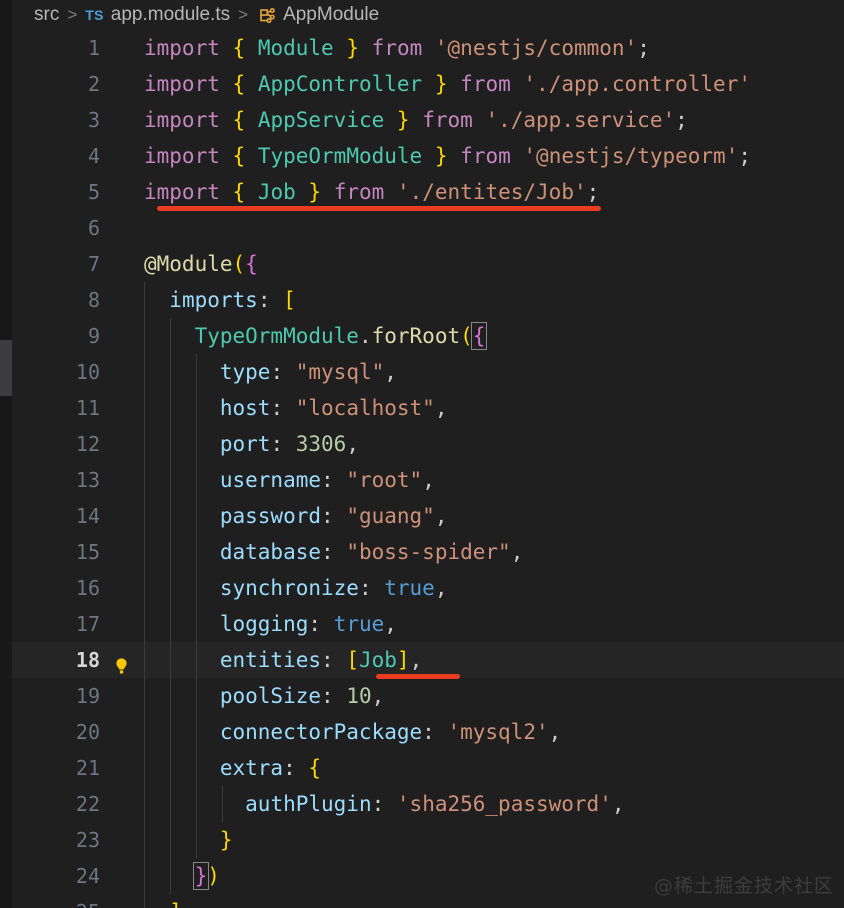 This screenshot has height=908, width=844. Describe the element at coordinates (56, 901) in the screenshot. I see `line-number: 25` at that location.